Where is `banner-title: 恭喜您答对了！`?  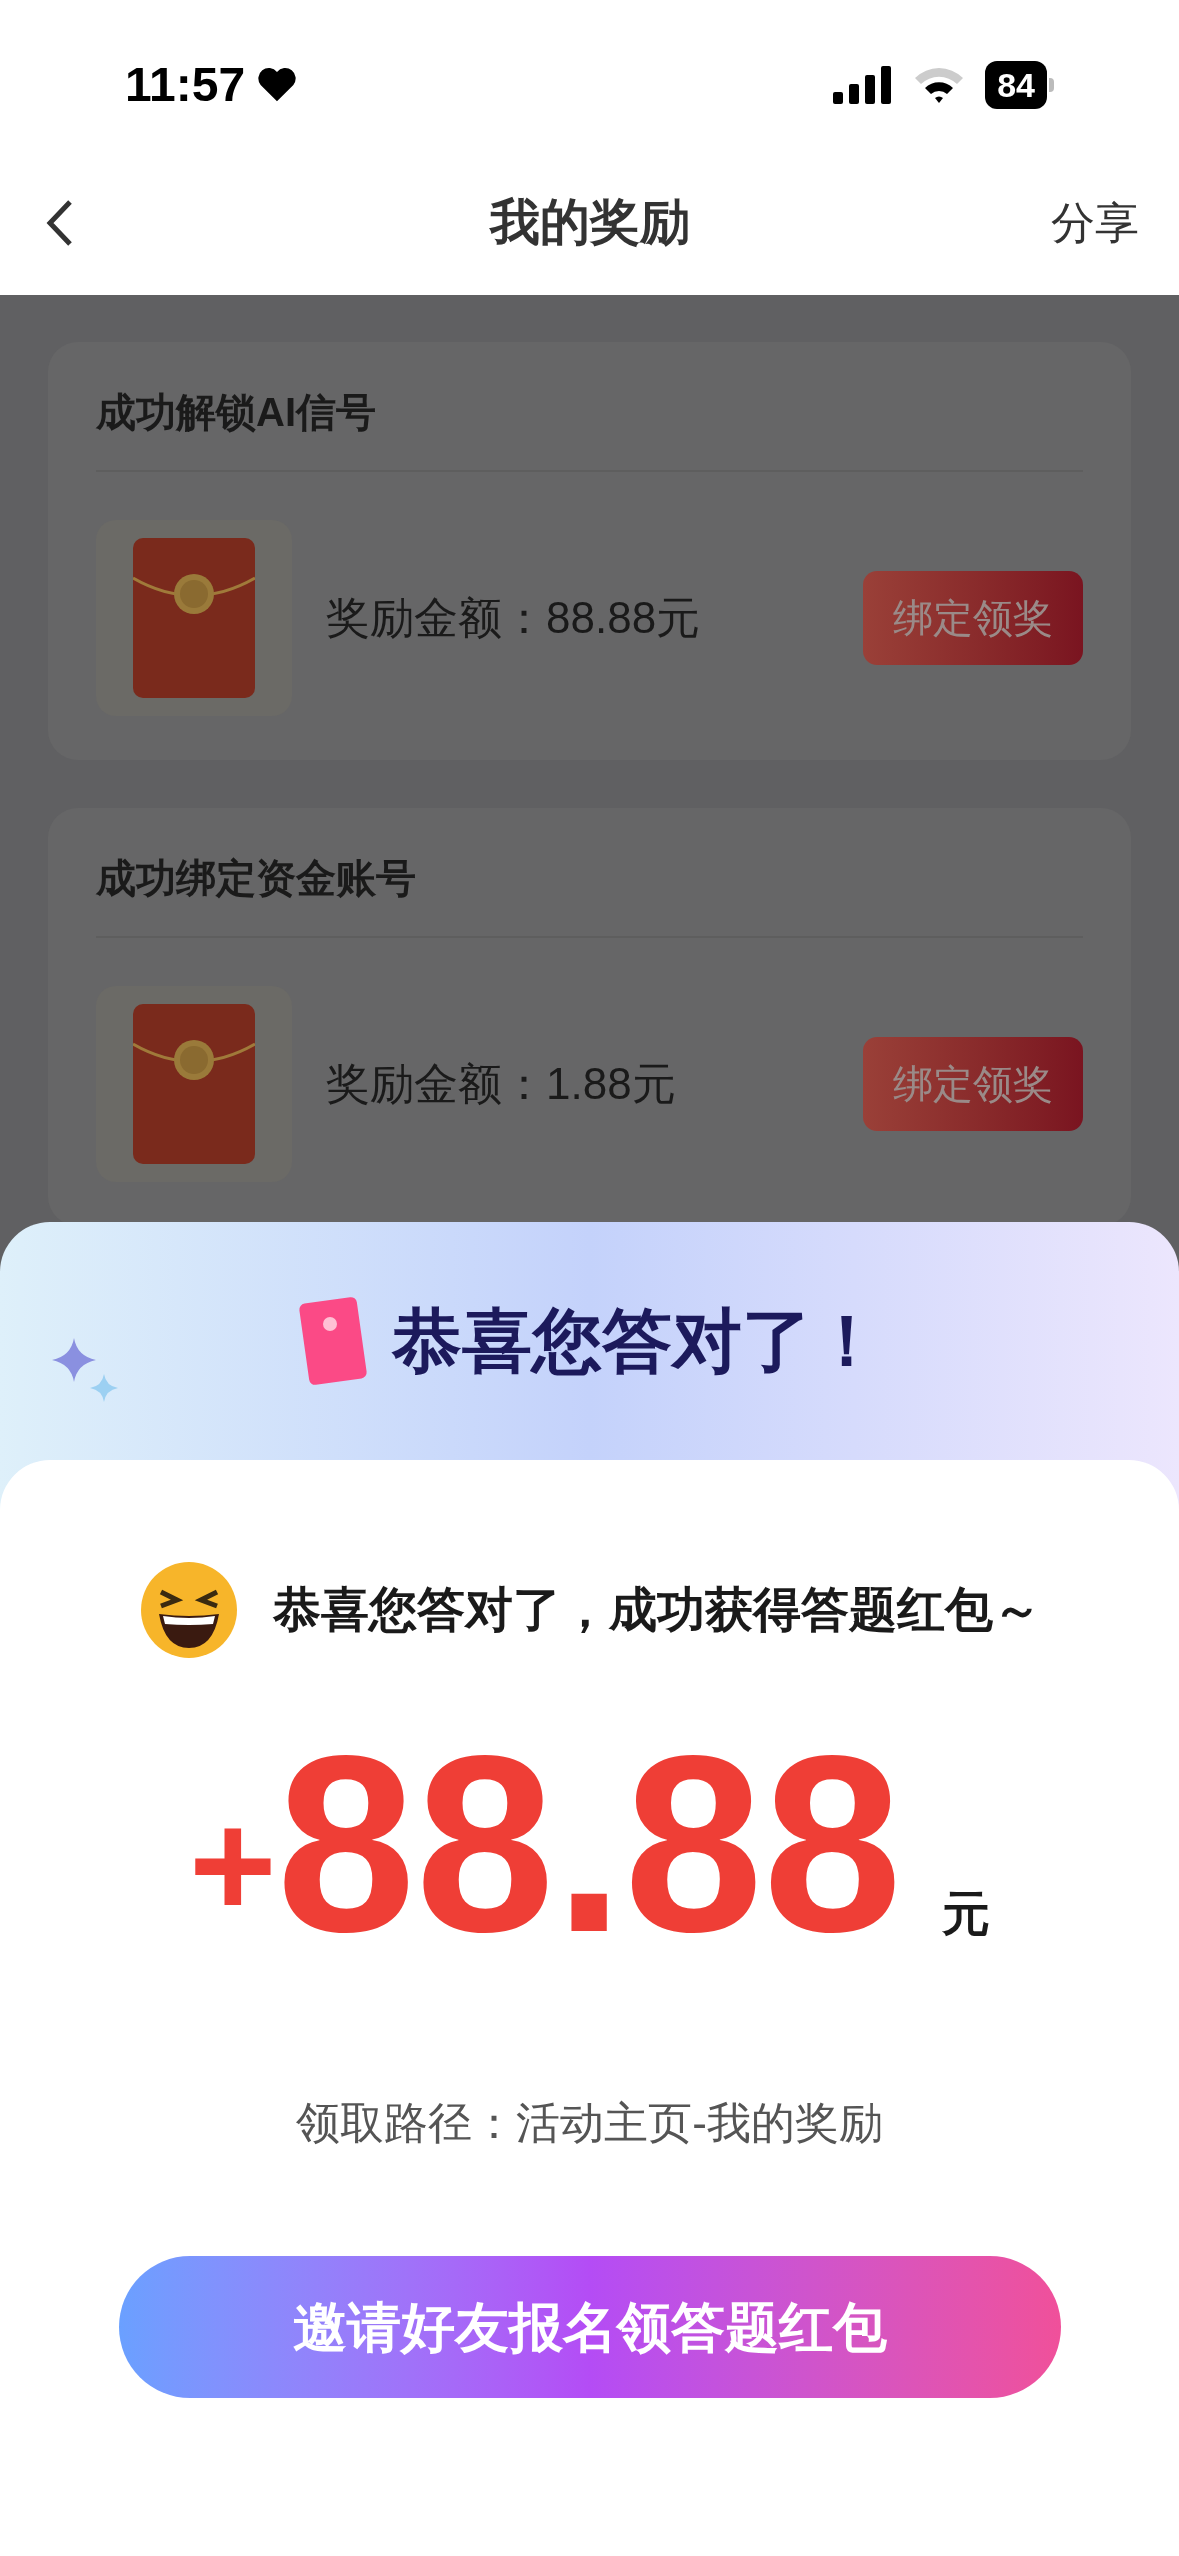
banner-title: 恭喜您答对了！ is located at coordinates (636, 1341).